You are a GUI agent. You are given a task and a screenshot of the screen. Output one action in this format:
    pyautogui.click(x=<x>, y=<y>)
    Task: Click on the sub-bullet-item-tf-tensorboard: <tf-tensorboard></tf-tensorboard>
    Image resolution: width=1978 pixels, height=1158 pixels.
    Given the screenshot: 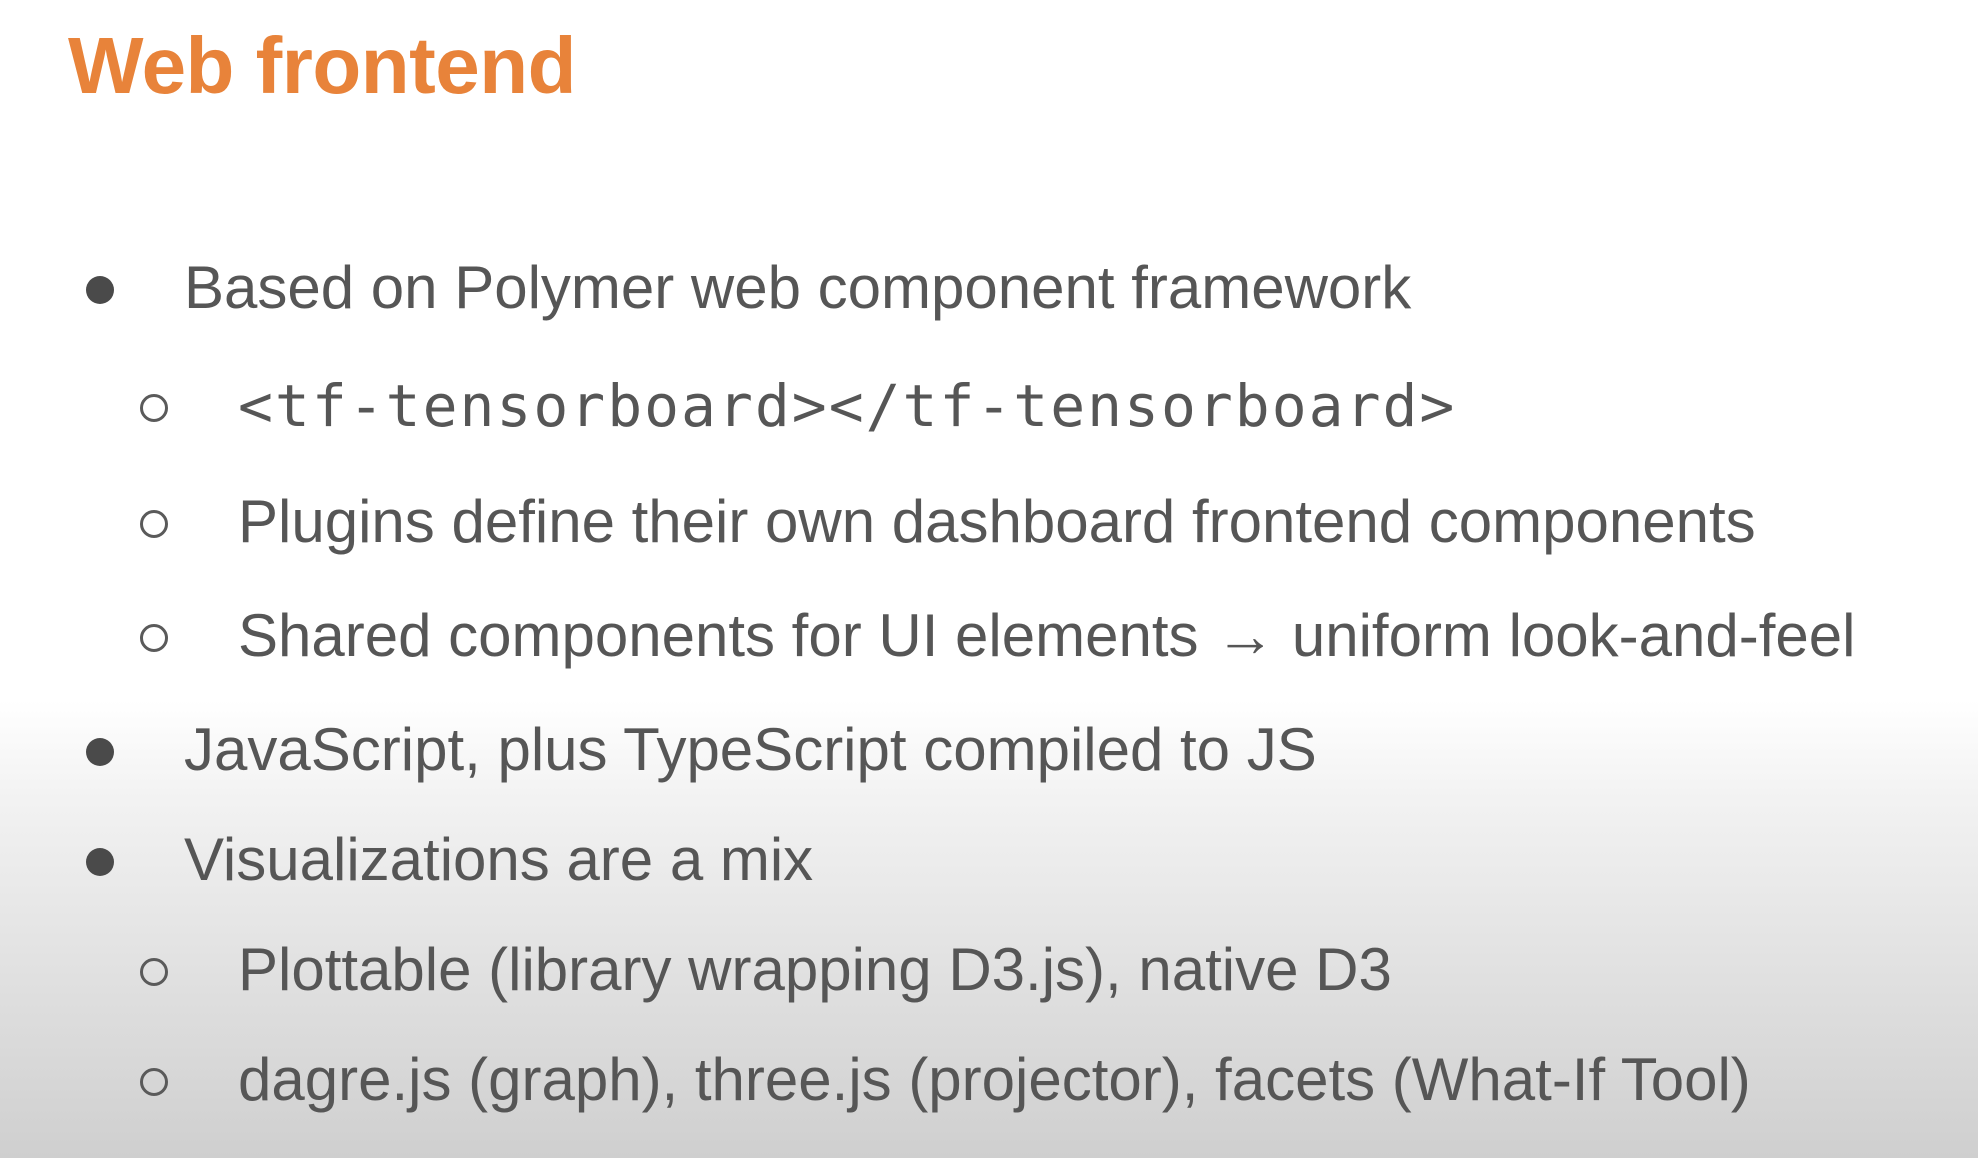 What is the action you would take?
    pyautogui.click(x=989, y=406)
    